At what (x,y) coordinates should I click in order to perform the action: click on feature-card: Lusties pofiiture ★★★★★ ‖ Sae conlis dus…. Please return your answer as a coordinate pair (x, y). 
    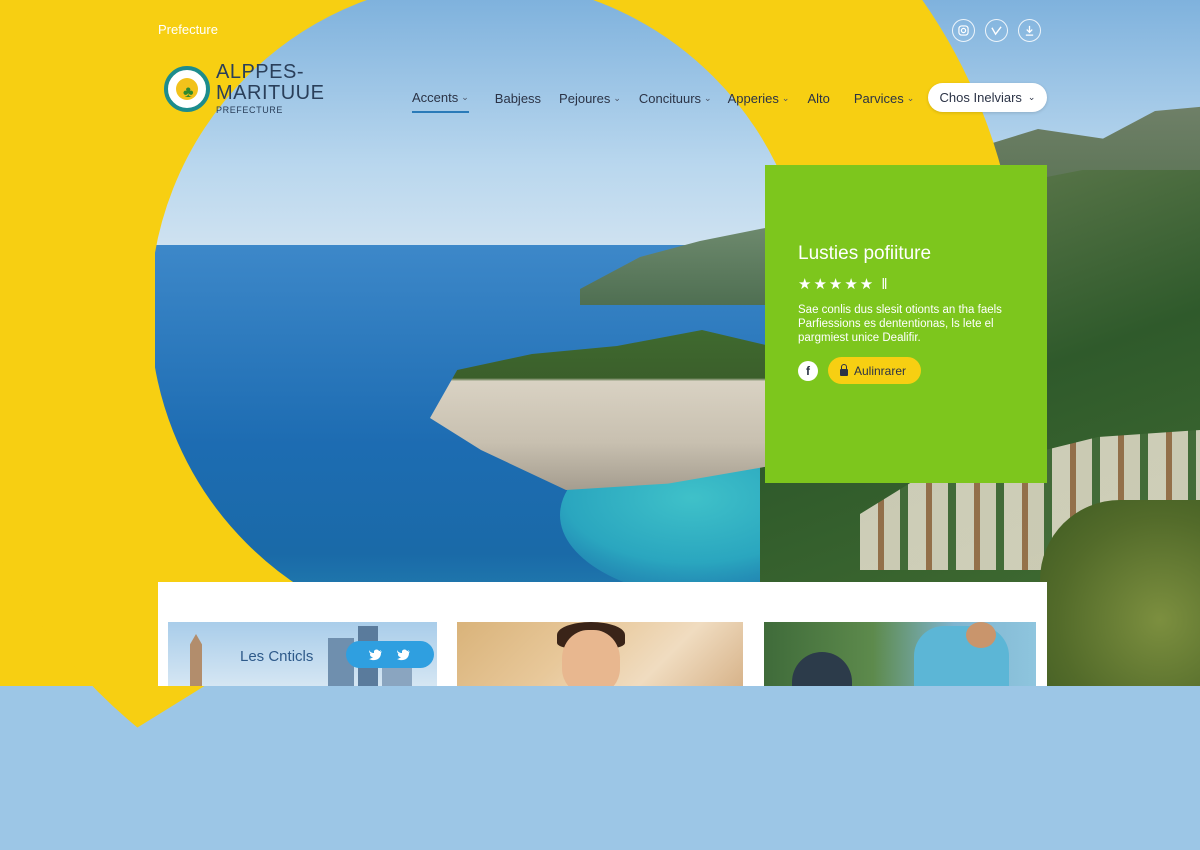
    Looking at the image, I should click on (906, 324).